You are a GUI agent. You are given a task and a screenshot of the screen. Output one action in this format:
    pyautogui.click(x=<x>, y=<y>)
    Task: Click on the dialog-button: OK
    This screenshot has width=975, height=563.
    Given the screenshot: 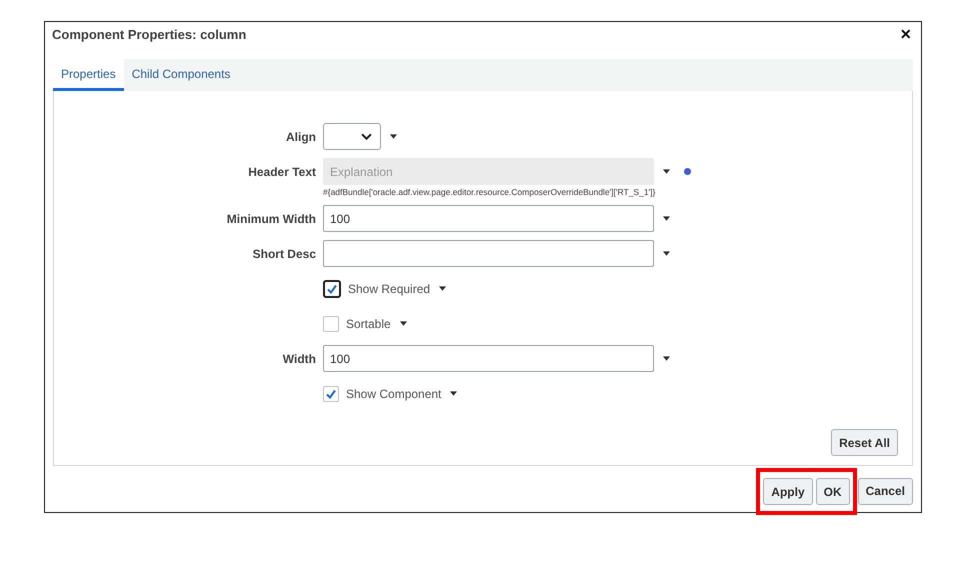 What is the action you would take?
    pyautogui.click(x=833, y=491)
    